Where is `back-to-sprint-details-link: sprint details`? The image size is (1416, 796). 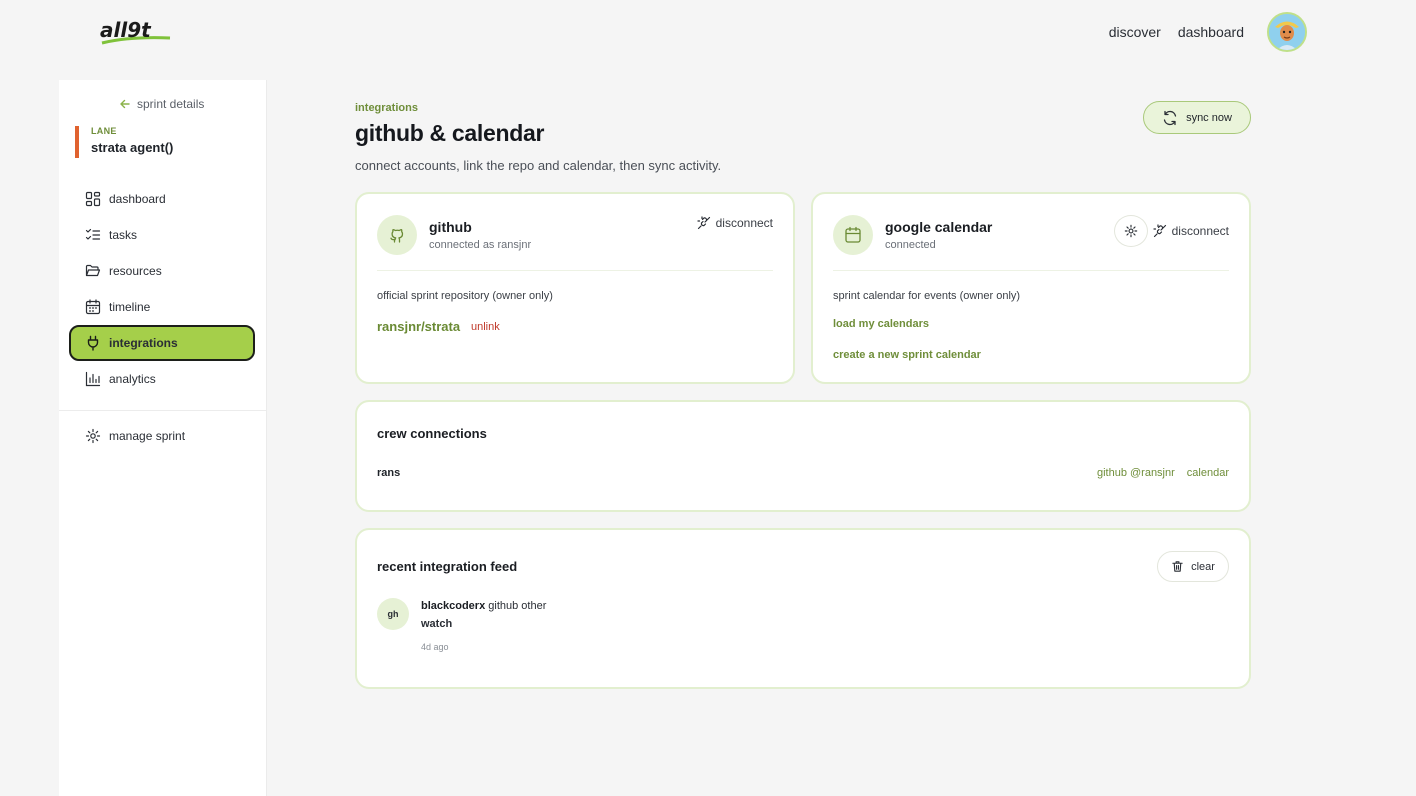 back-to-sprint-details-link: sprint details is located at coordinates (161, 104).